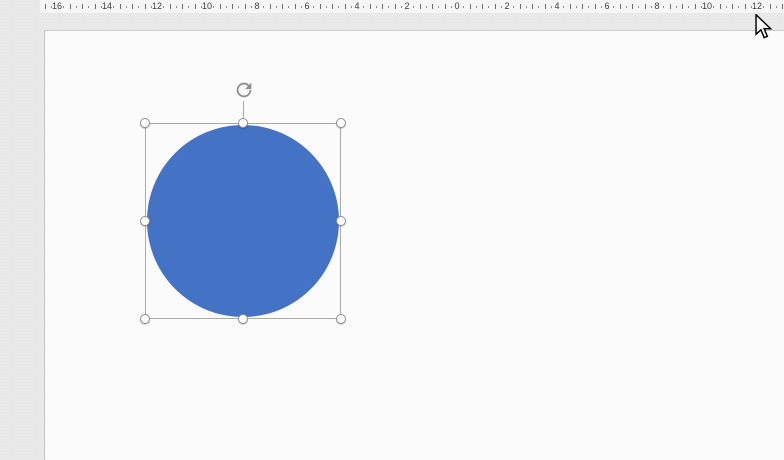  I want to click on resize-handle-middle-left, so click(145, 221).